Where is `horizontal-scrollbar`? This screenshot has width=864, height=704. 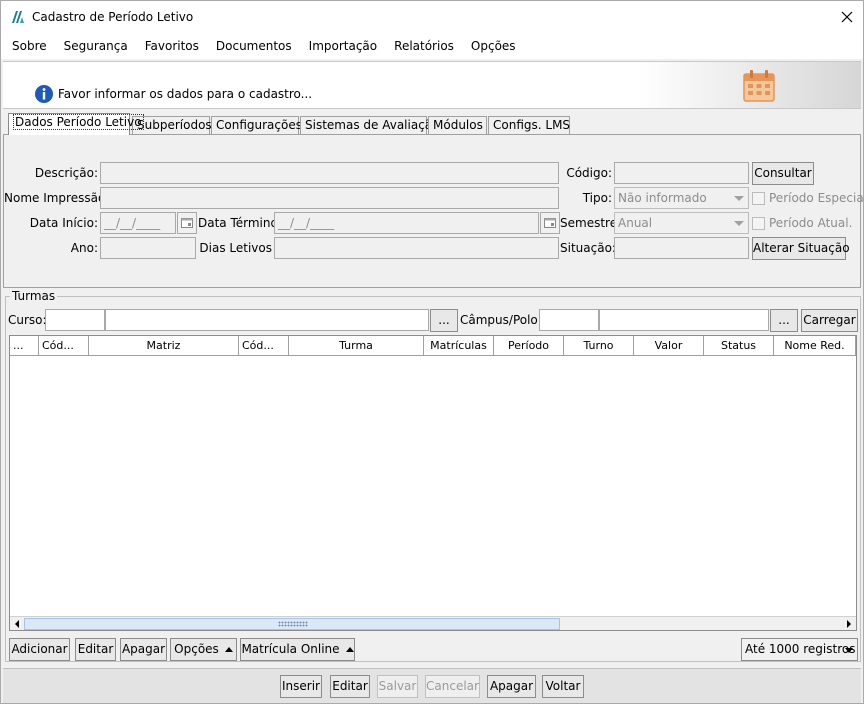
horizontal-scrollbar is located at coordinates (433, 623).